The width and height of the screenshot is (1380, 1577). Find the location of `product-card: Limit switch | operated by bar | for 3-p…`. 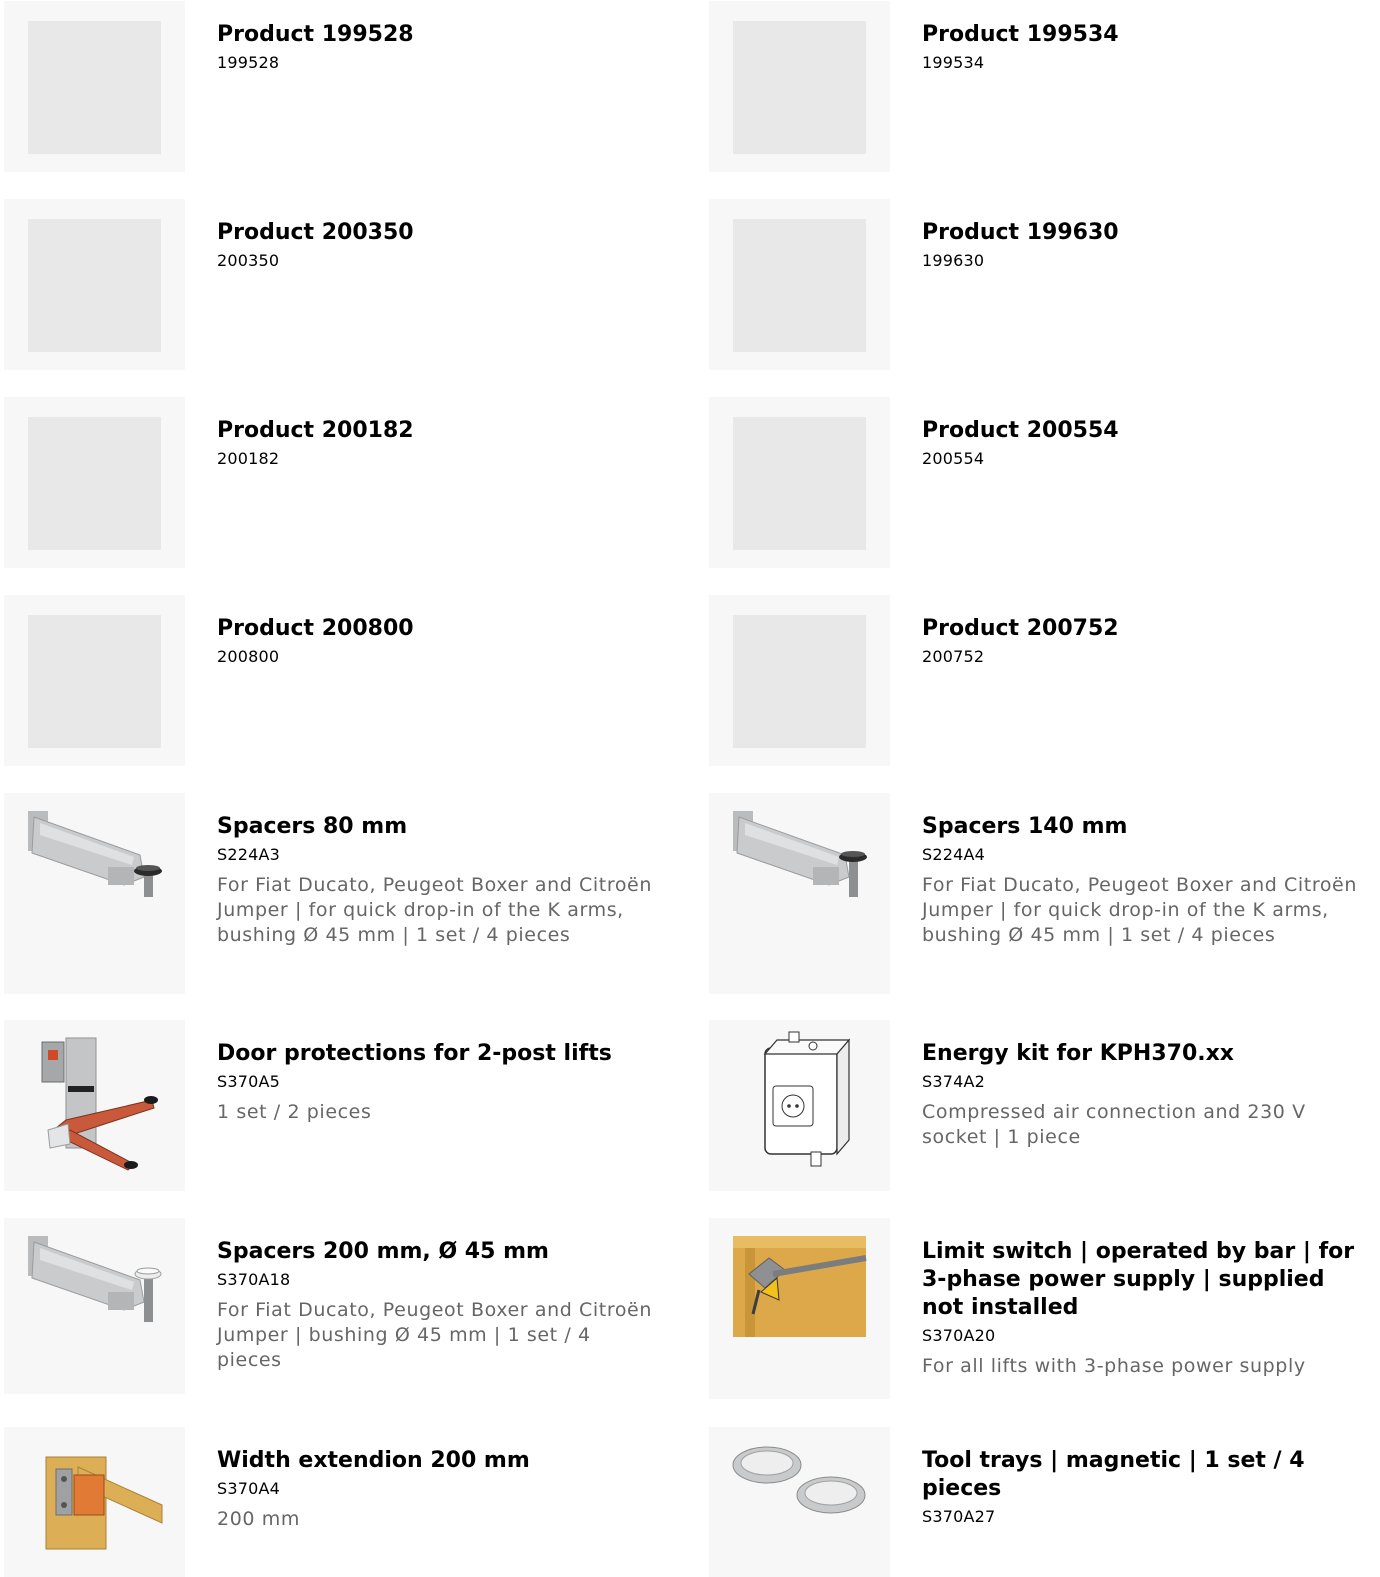

product-card: Limit switch | operated by bar | for 3-p… is located at coordinates (1039, 1308).